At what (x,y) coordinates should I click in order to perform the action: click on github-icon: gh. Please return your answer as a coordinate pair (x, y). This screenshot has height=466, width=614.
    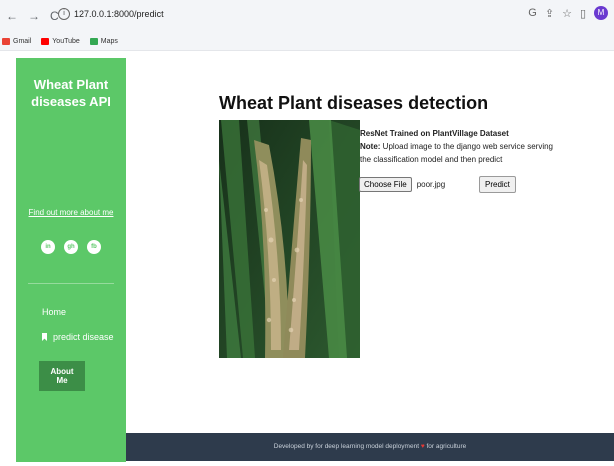
    Looking at the image, I should click on (71, 247).